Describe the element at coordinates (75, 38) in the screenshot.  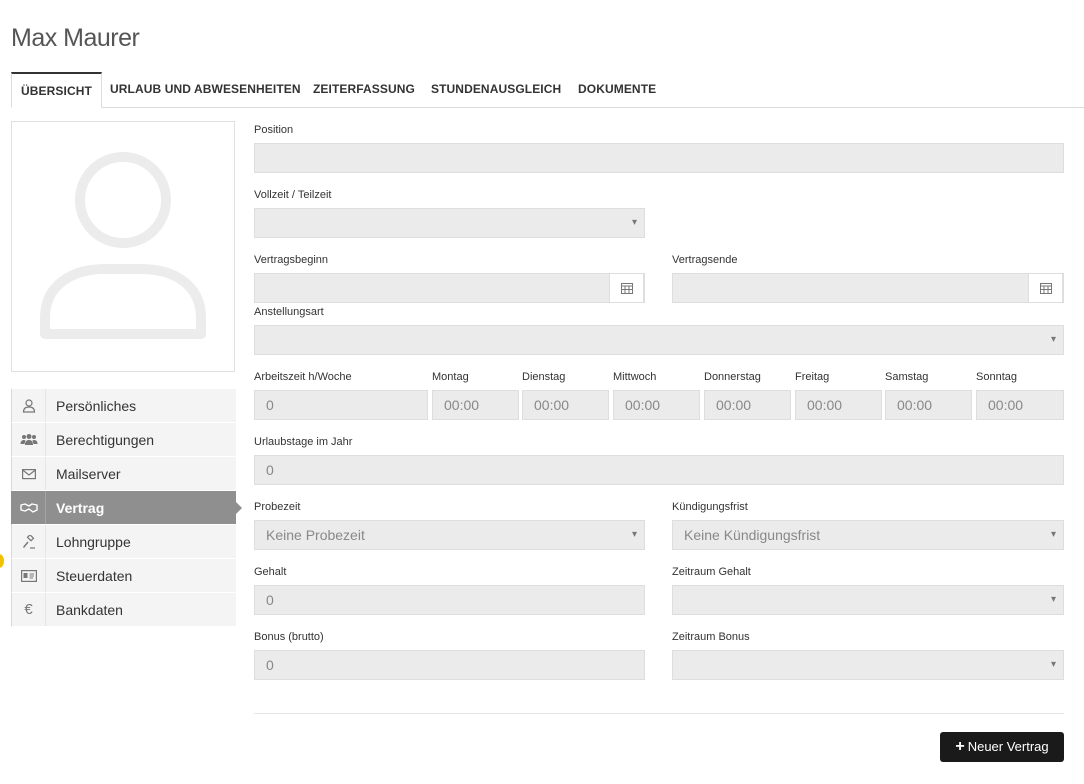
I see `page-title: Max Maurer` at that location.